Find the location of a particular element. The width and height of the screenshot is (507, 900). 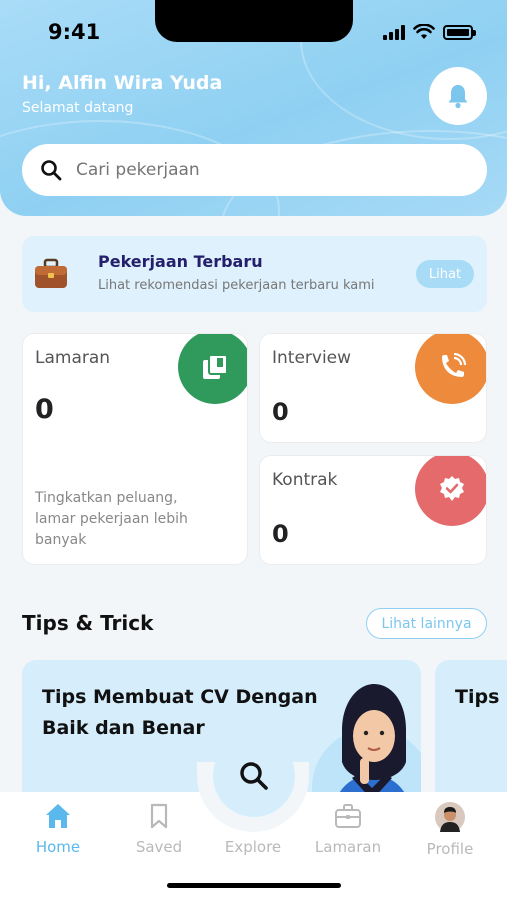

greeting-title: Hi, Alfin Wira Yuda is located at coordinates (122, 83).